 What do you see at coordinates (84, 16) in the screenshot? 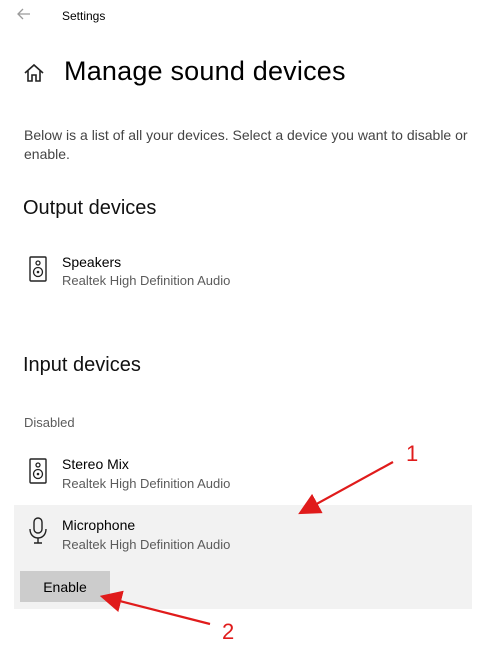
I see `window-title: Settings` at bounding box center [84, 16].